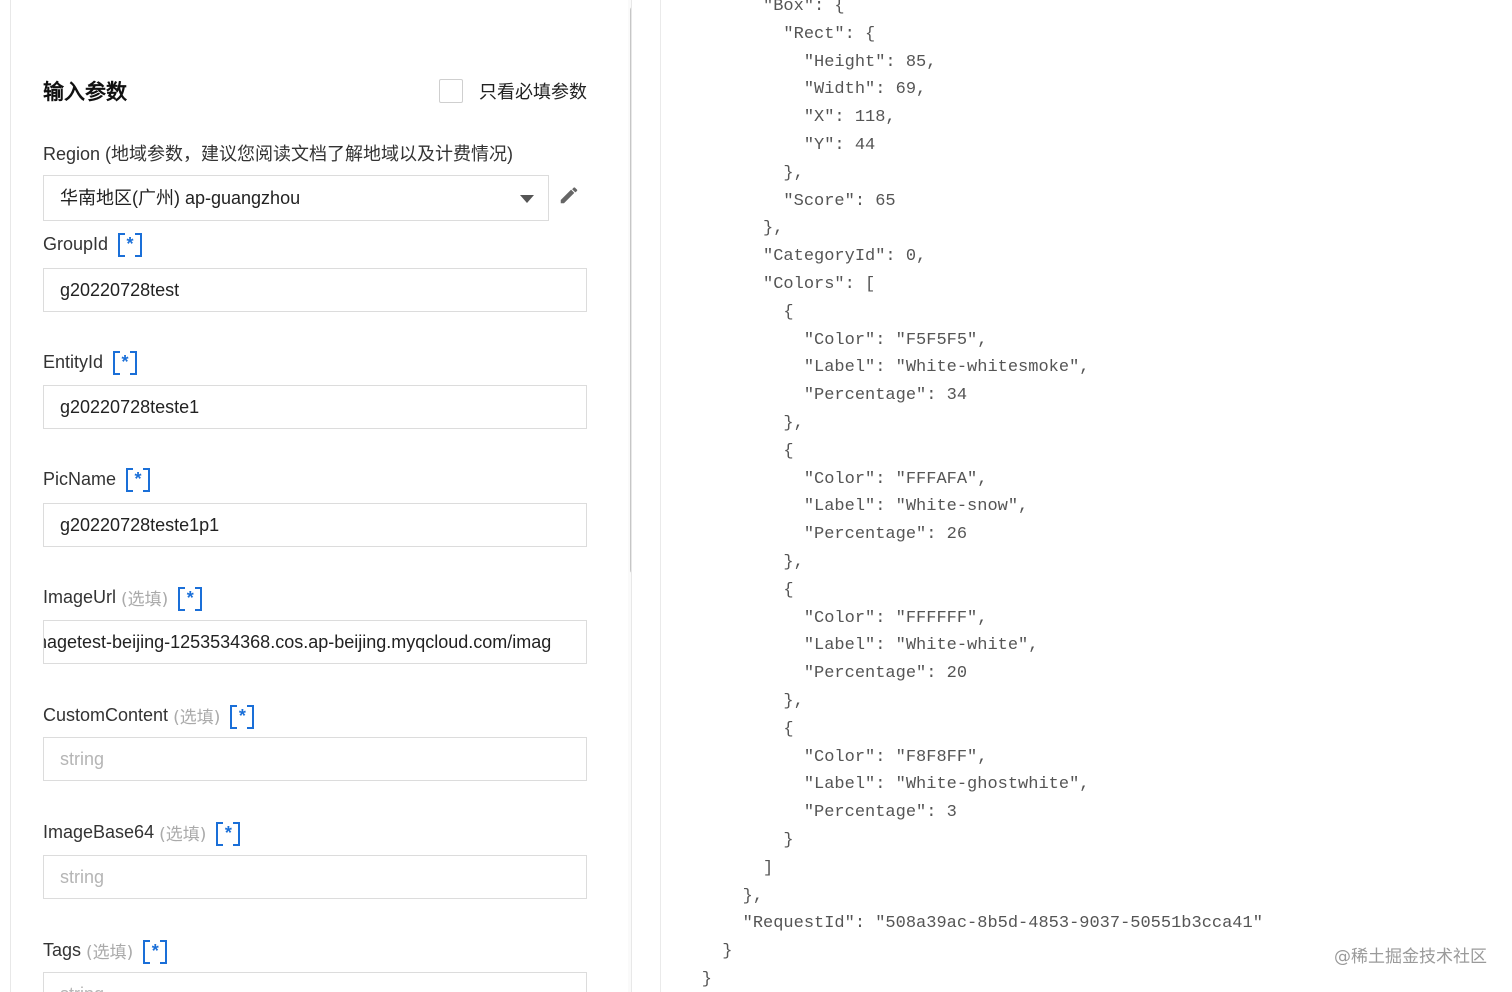 Image resolution: width=1512 pixels, height=992 pixels. What do you see at coordinates (845, 507) in the screenshot?
I see `json-line: "Label": "White-snow",` at bounding box center [845, 507].